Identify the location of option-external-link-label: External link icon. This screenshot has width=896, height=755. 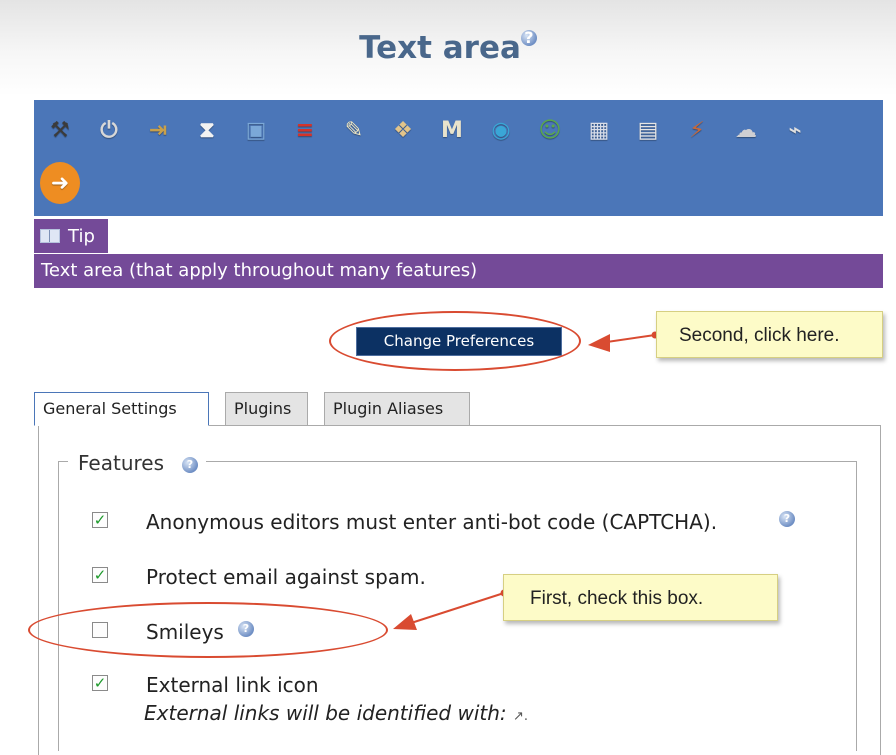
(232, 685).